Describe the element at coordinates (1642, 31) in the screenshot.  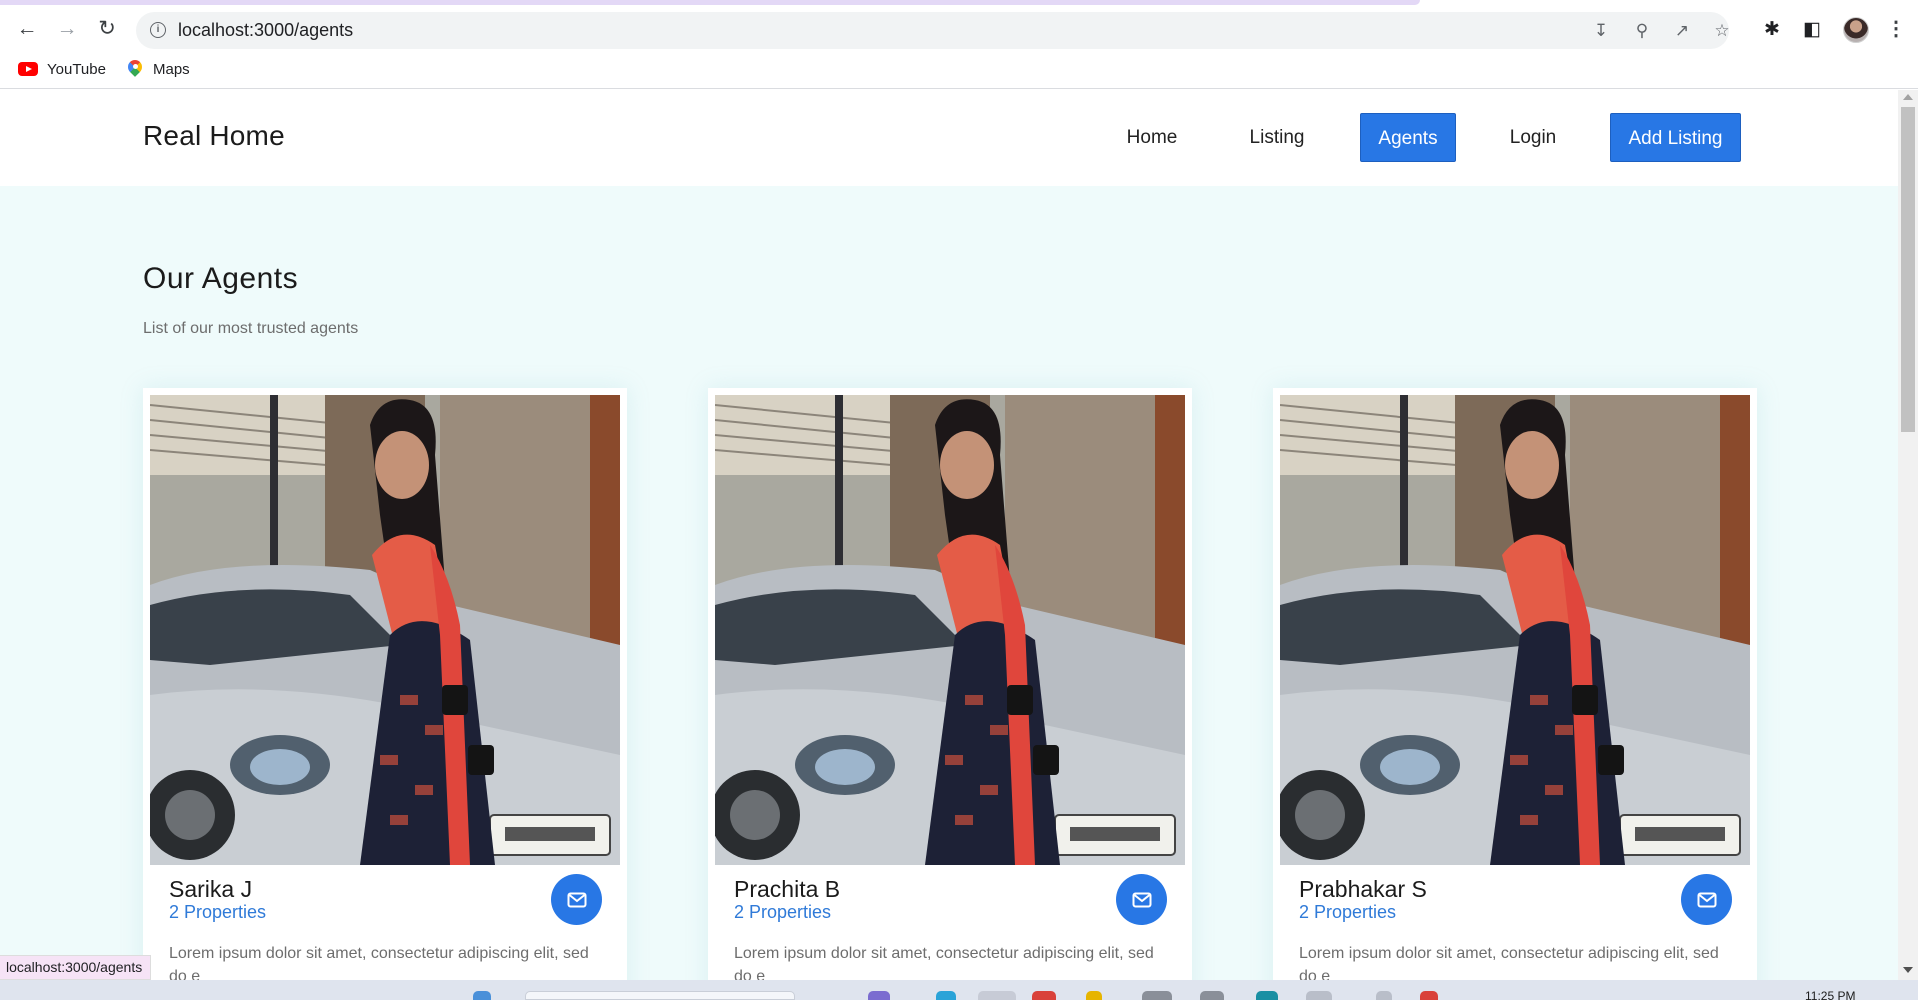
I see `zoom-icon: ⚲` at that location.